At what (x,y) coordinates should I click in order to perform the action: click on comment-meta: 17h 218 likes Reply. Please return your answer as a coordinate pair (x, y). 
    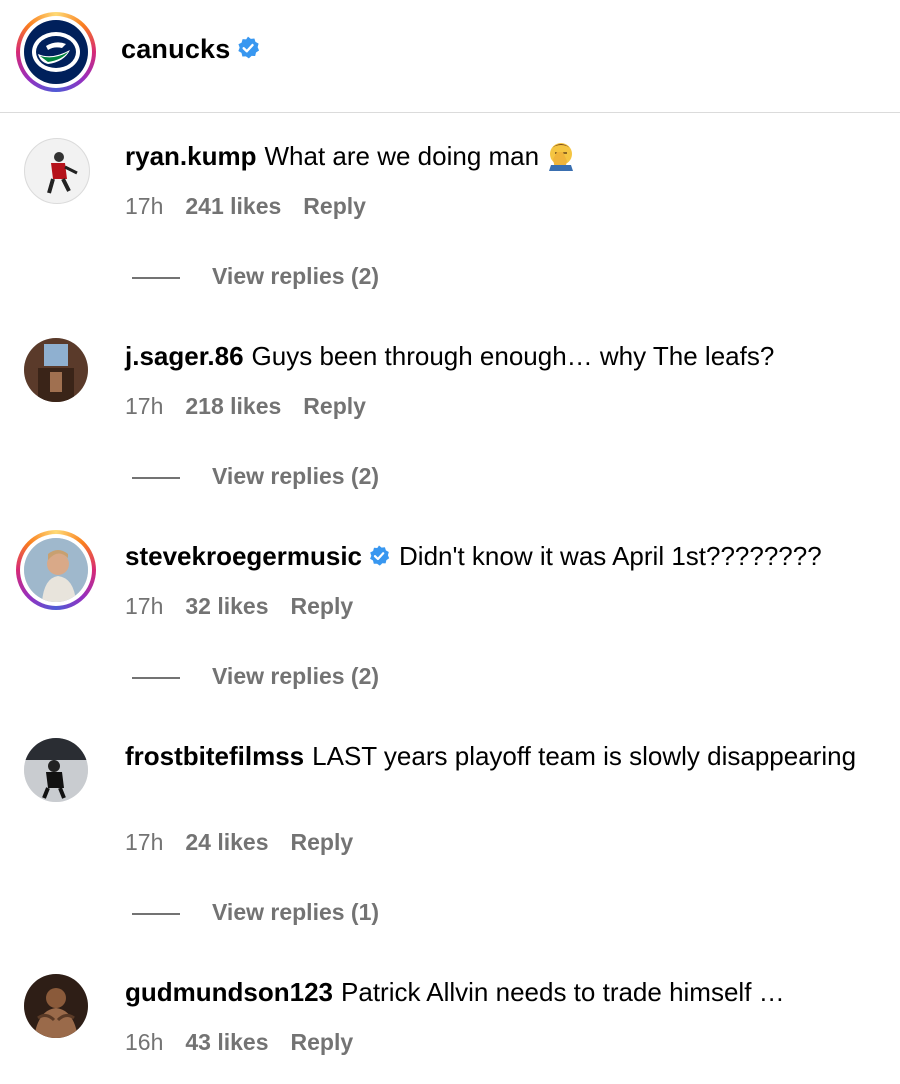
    Looking at the image, I should click on (256, 406).